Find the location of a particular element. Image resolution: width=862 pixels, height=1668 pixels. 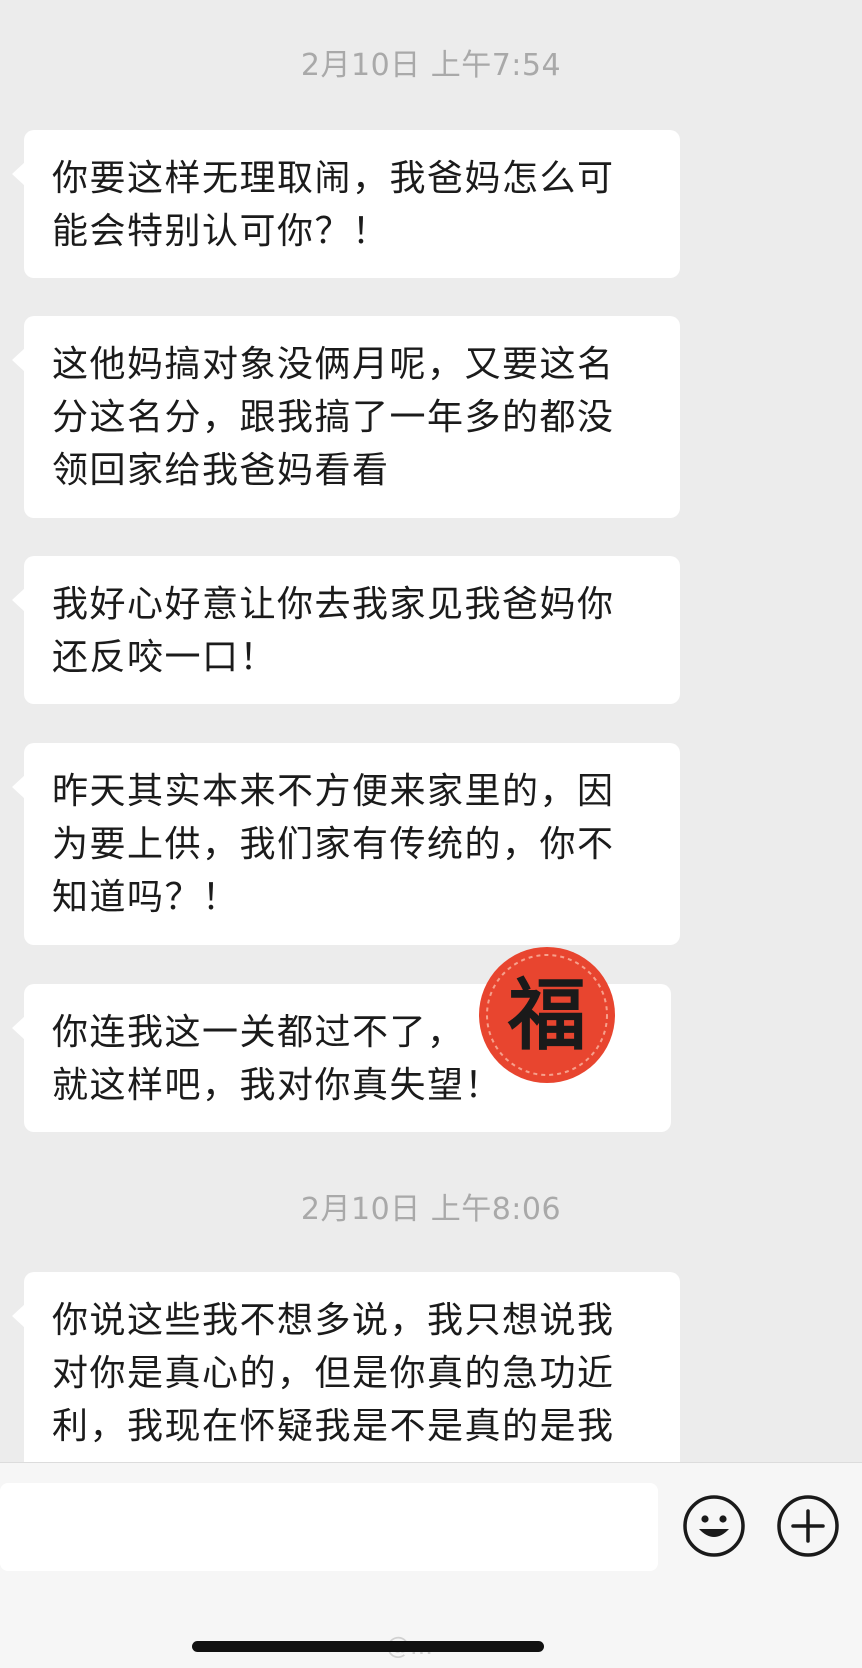

message-line: 知道吗？！ is located at coordinates (146, 897).